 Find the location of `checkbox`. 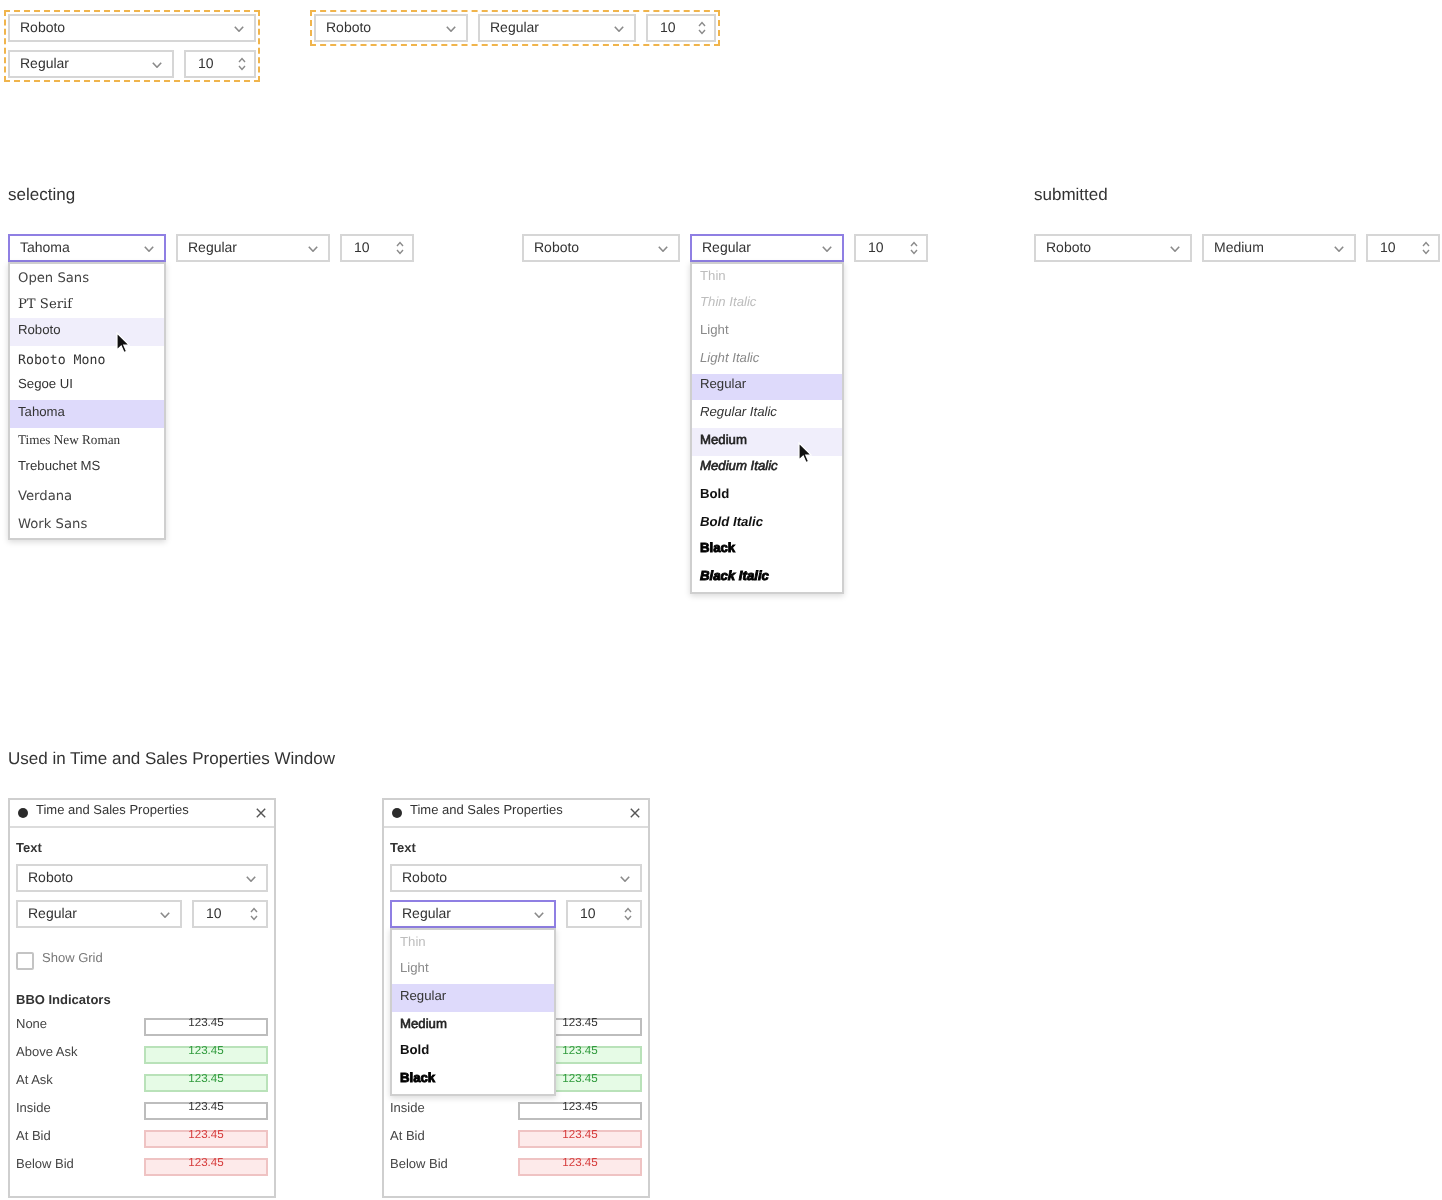

checkbox is located at coordinates (25, 961).